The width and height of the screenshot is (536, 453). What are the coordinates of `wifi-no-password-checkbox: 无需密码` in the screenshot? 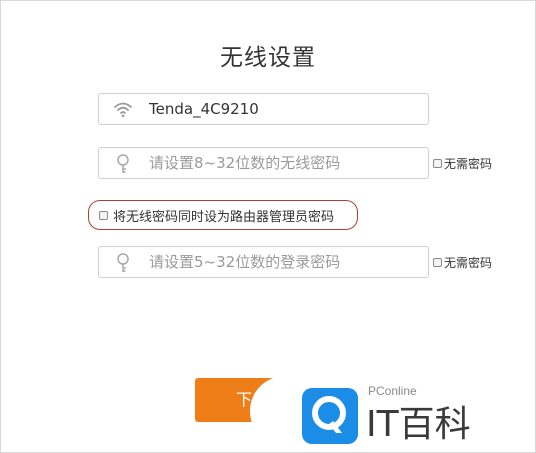 It's located at (462, 163).